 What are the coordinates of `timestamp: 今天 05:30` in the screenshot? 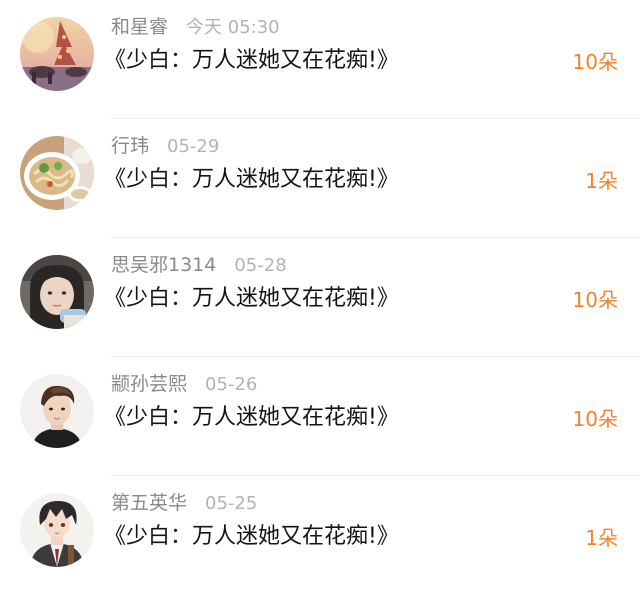 It's located at (233, 27).